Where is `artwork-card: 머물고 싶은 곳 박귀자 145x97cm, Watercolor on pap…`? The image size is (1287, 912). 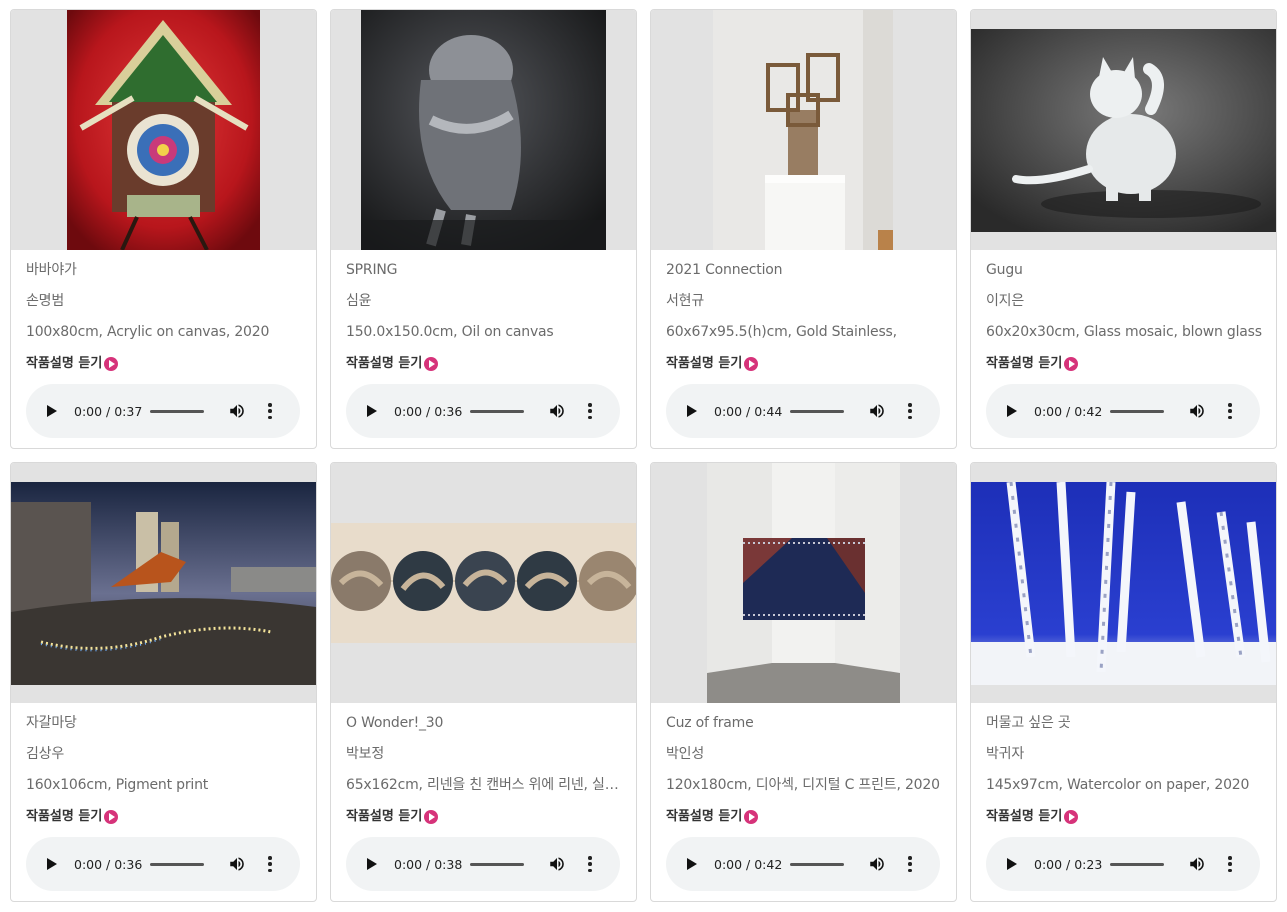 artwork-card: 머물고 싶은 곳 박귀자 145x97cm, Watercolor on pap… is located at coordinates (1123, 682).